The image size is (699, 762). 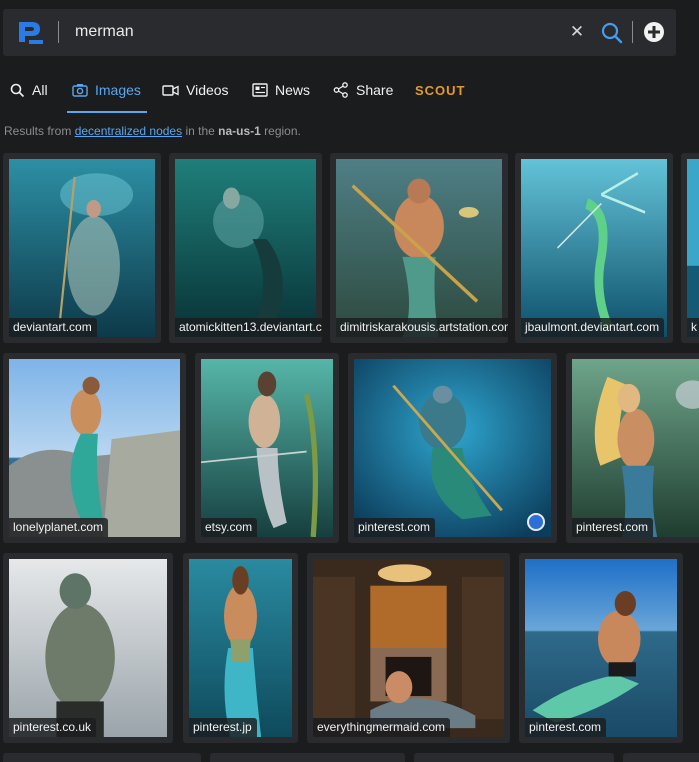 I want to click on search-tabs: All Images Videos News Share SCOUT, so click(x=349, y=92).